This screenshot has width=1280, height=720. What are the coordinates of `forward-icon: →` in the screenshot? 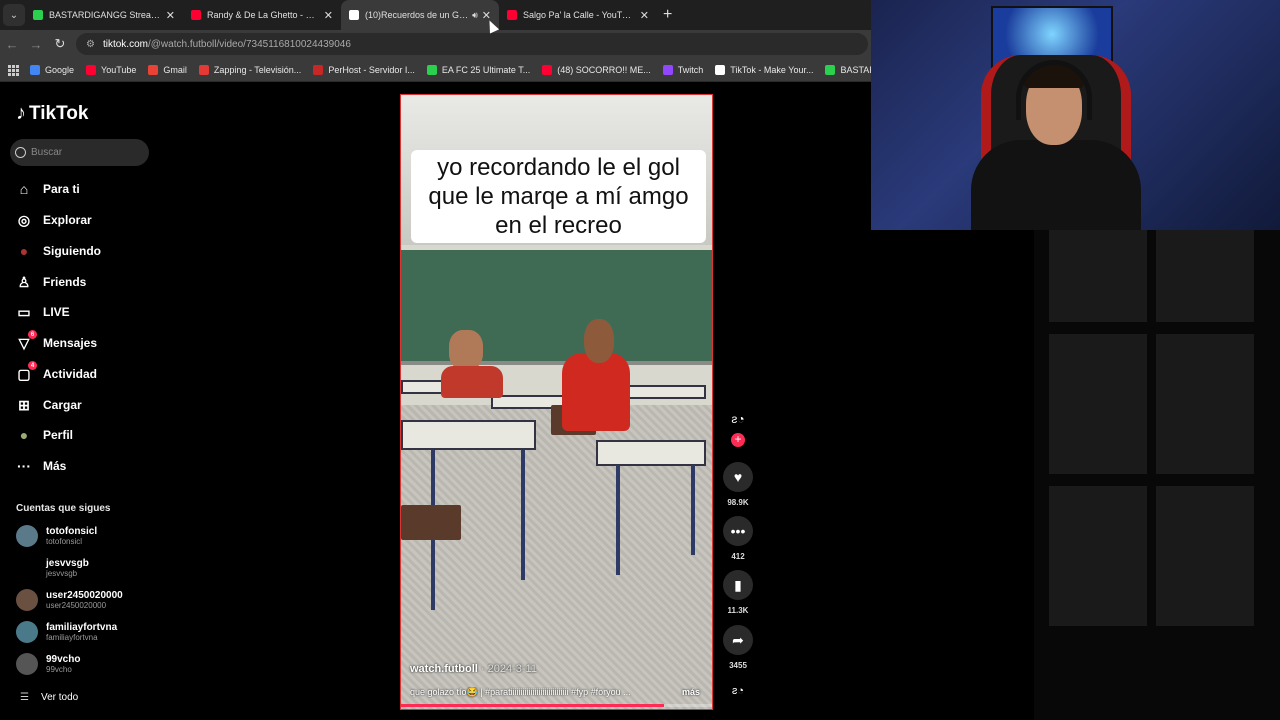 It's located at (36, 44).